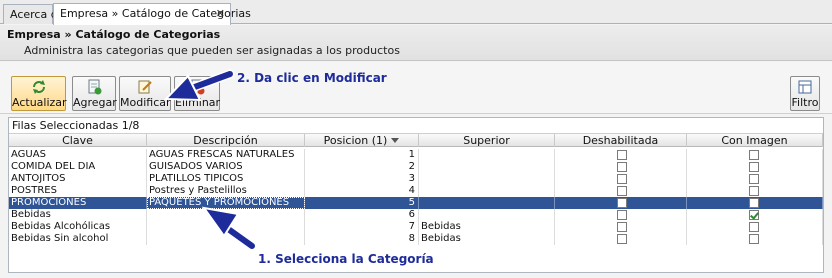 The height and width of the screenshot is (278, 832). I want to click on page-title: Empresa » Catálogo de Categorias, so click(114, 34).